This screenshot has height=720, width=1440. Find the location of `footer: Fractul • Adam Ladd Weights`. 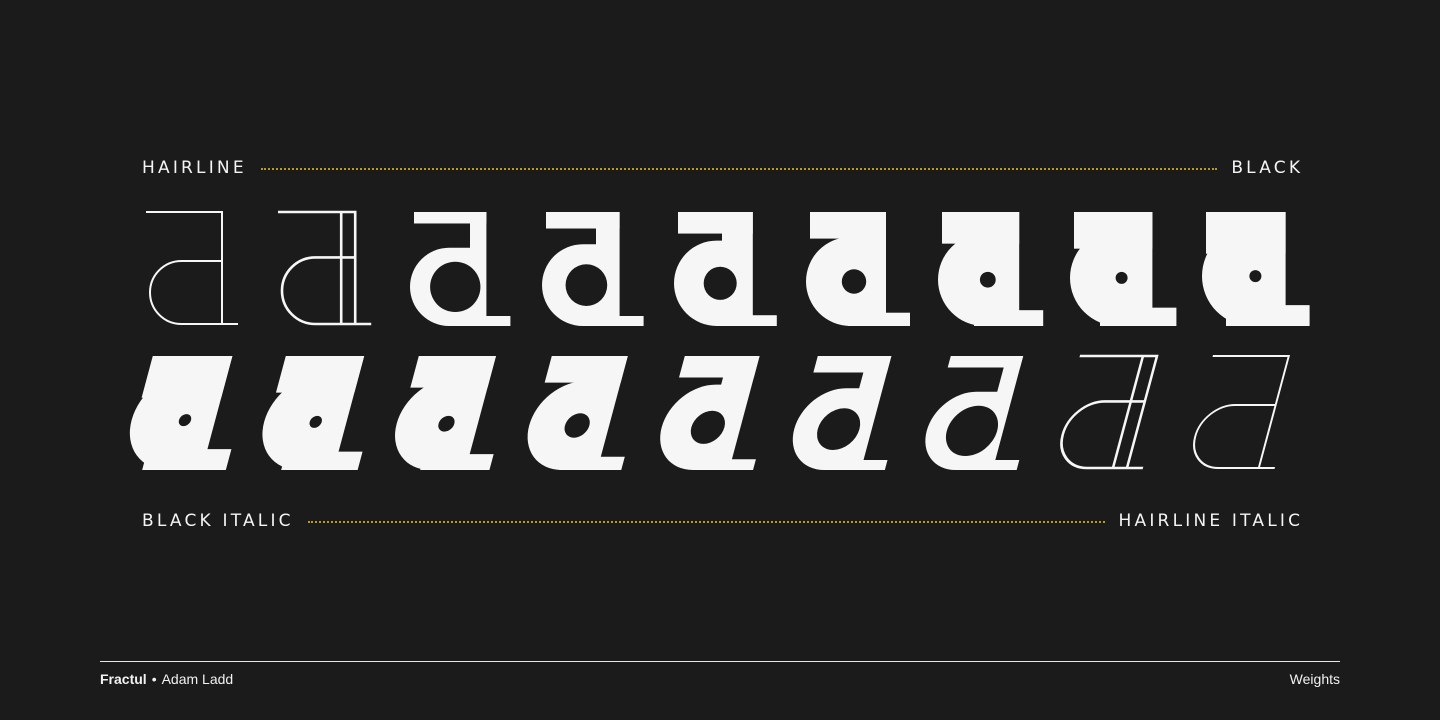

footer: Fractul • Adam Ladd Weights is located at coordinates (720, 679).